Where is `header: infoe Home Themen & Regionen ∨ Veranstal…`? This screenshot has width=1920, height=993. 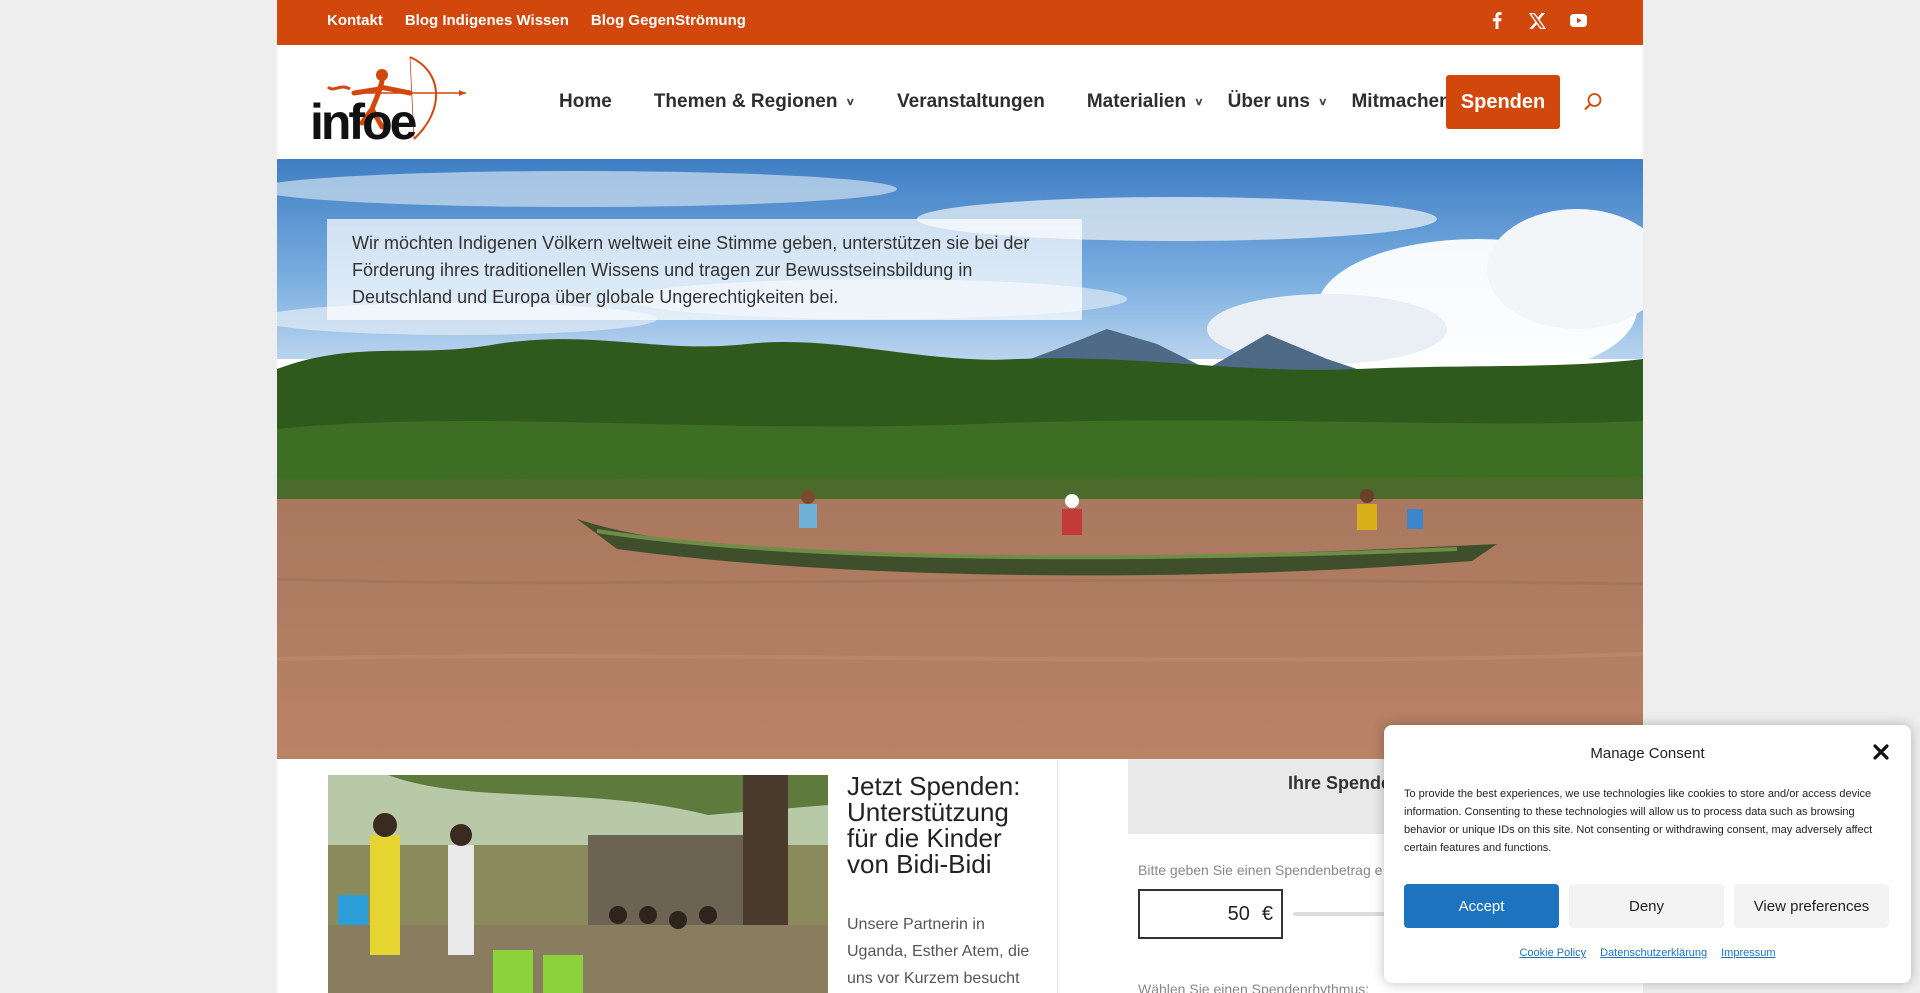 header: infoe Home Themen & Regionen ∨ Veranstal… is located at coordinates (960, 102).